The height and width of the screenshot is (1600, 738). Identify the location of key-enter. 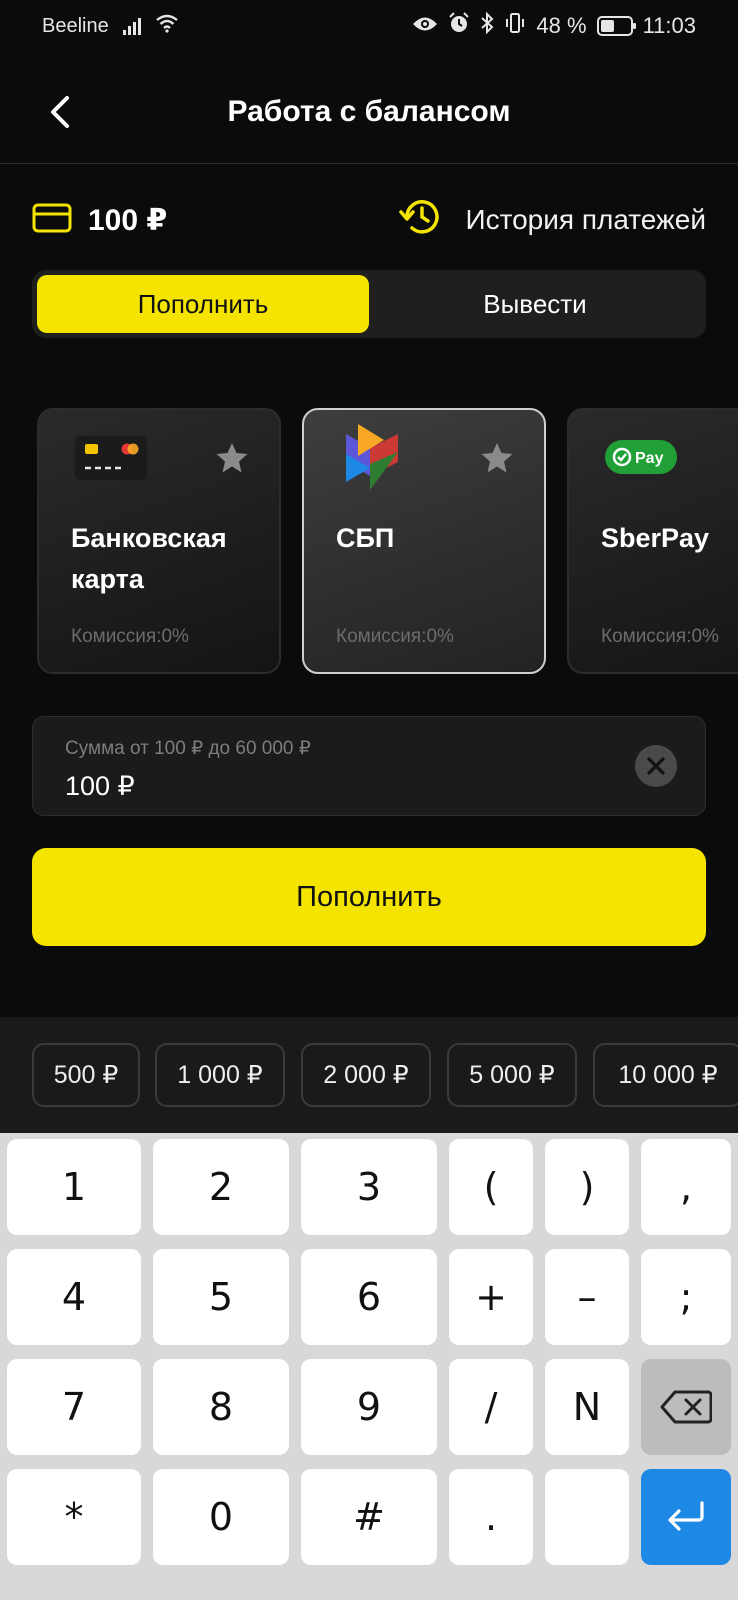
(686, 1517).